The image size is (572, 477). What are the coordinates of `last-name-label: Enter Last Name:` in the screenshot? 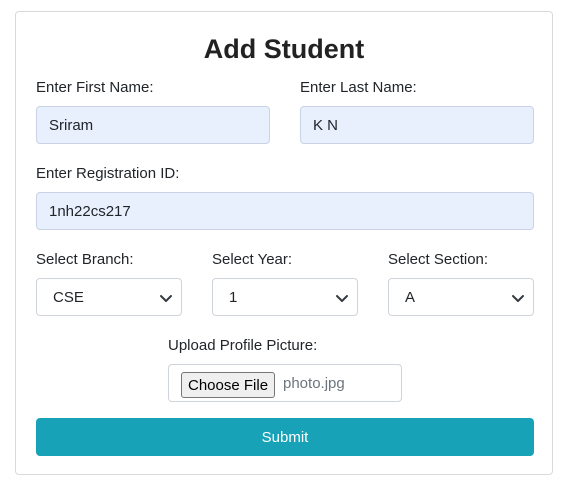 It's located at (358, 87).